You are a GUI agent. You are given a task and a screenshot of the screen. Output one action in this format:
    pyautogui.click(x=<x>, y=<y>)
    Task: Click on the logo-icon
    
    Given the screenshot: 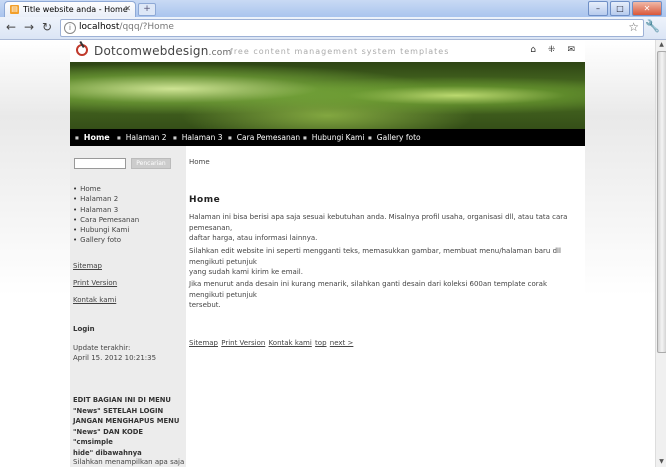 What is the action you would take?
    pyautogui.click(x=82, y=50)
    